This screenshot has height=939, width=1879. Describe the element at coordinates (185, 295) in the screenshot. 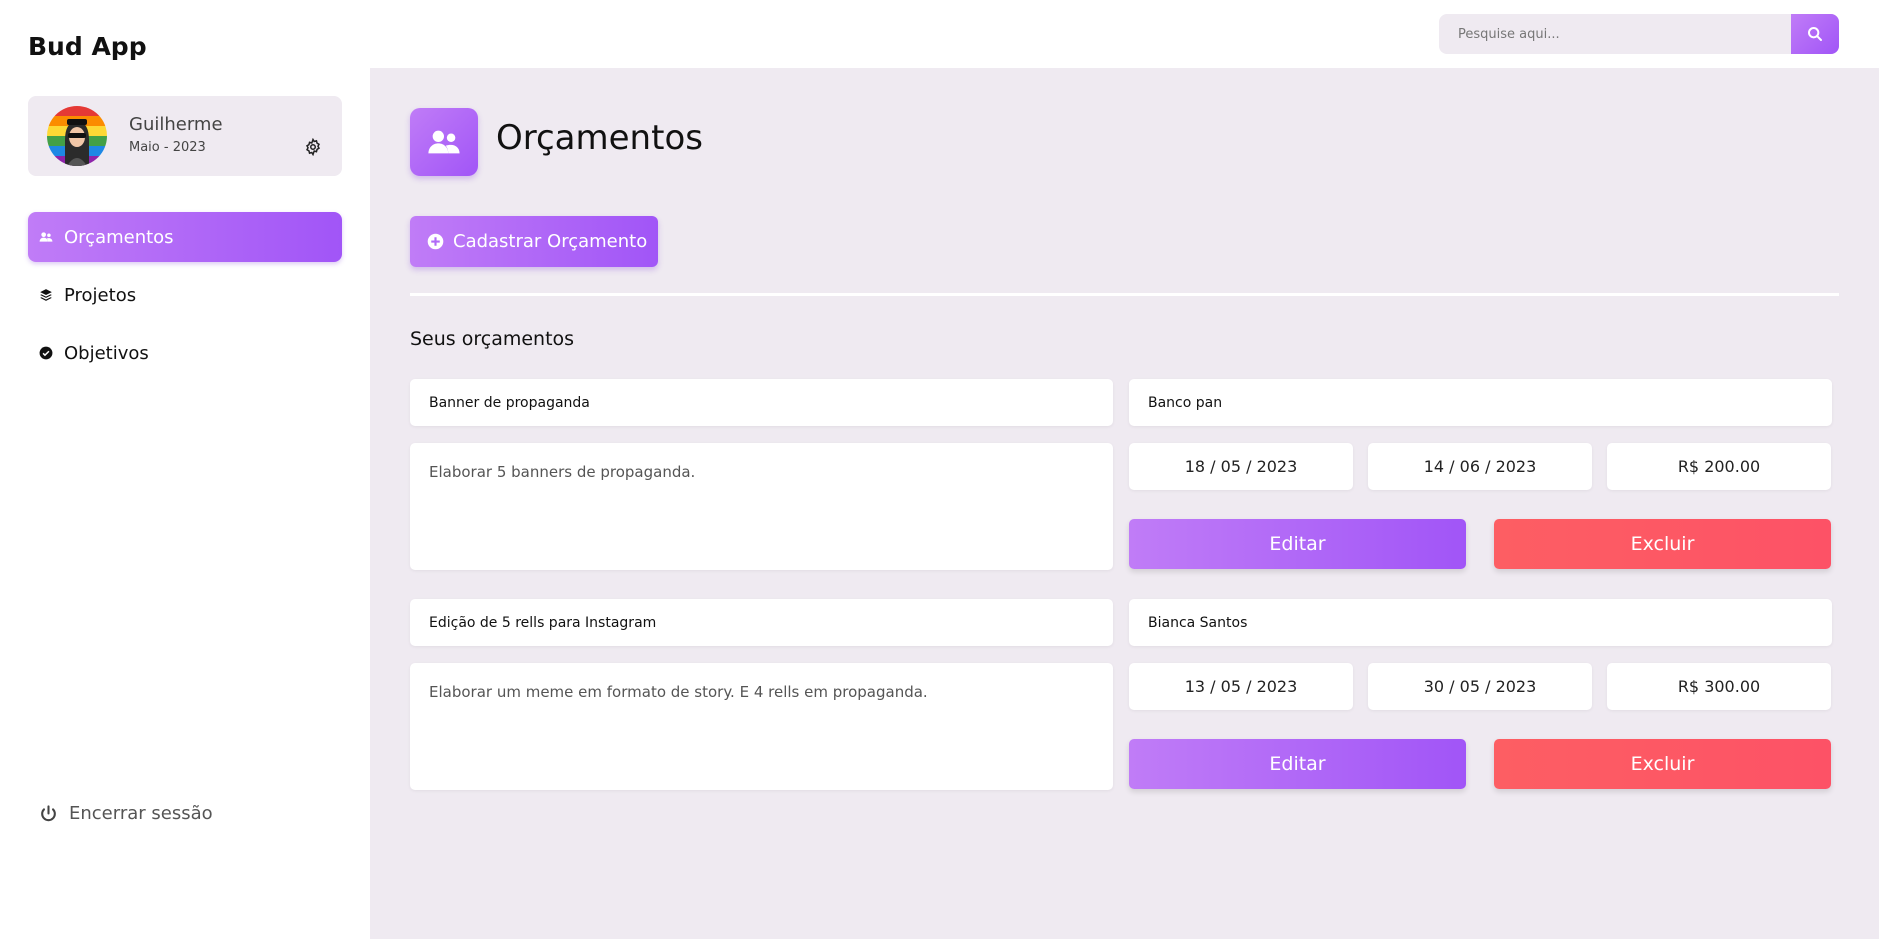

I see `sidebar-item-projetos: Projetos` at that location.